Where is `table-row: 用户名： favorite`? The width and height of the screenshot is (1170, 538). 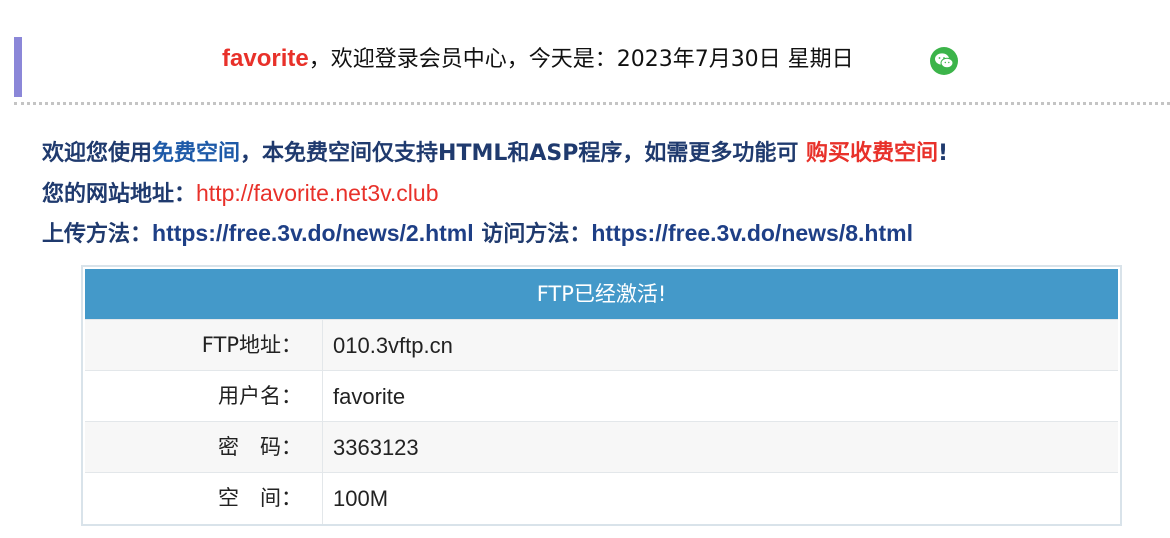 table-row: 用户名： favorite is located at coordinates (601, 396).